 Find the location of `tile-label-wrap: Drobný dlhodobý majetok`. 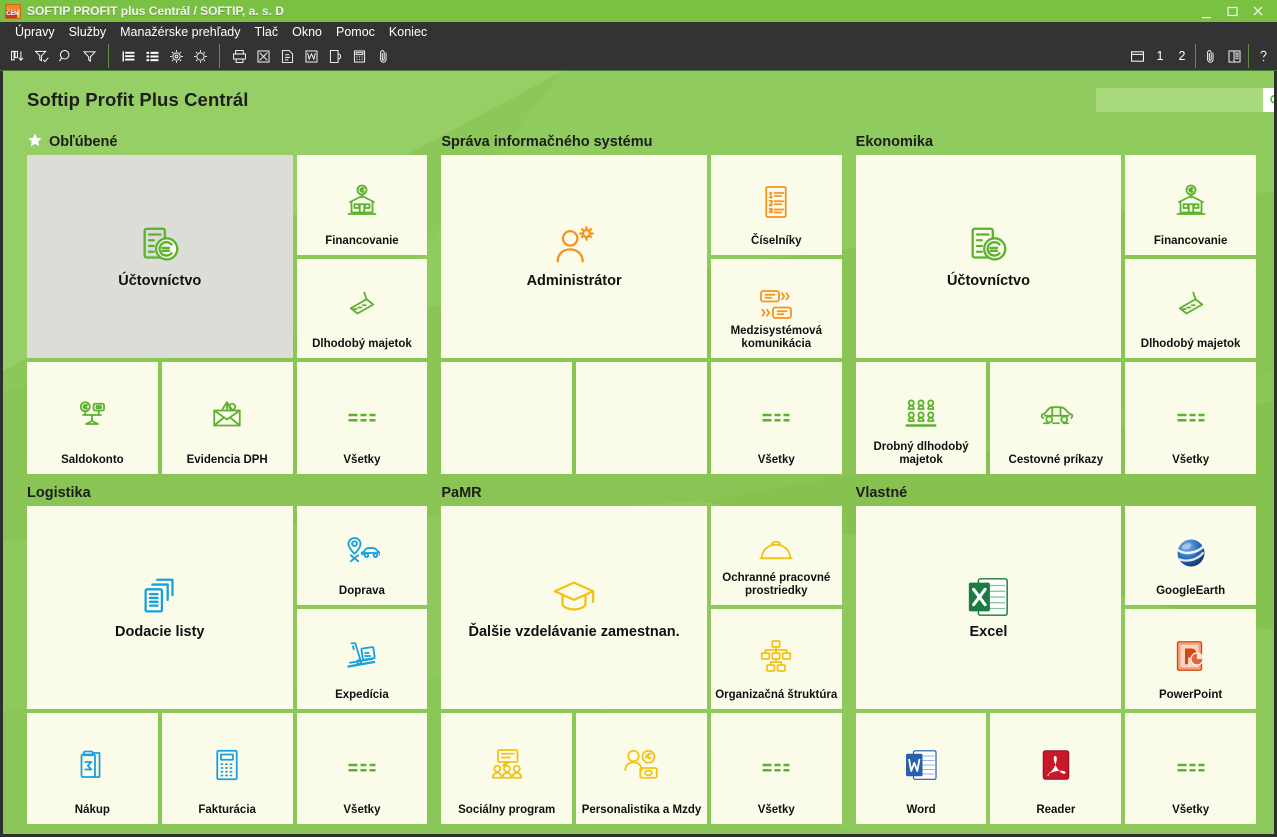

tile-label-wrap: Drobný dlhodobý majetok is located at coordinates (921, 454).